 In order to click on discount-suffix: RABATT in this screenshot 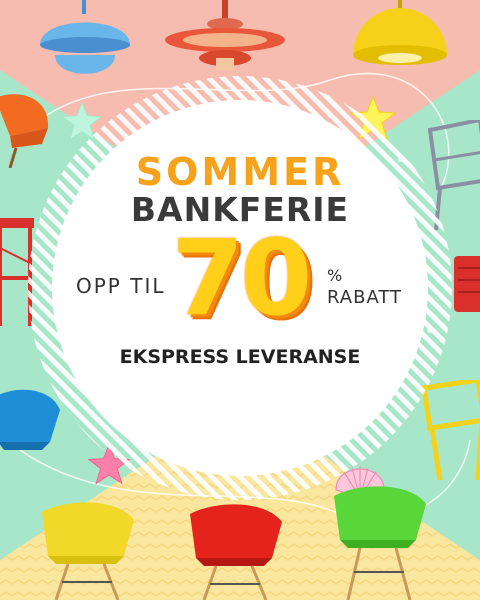, I will do `click(365, 297)`.